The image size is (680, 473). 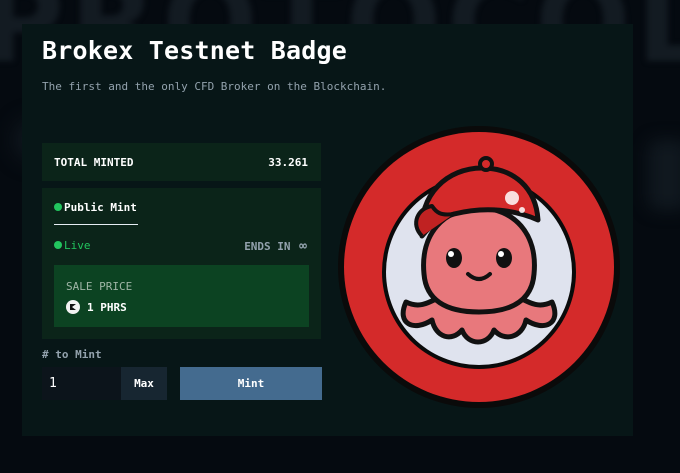 I want to click on status-live: Live, so click(x=72, y=245).